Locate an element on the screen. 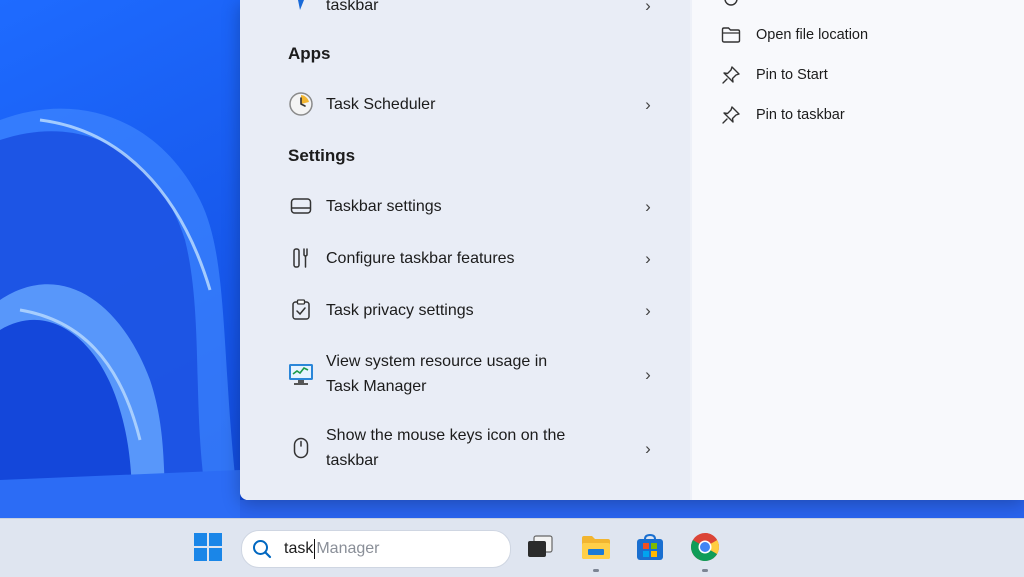 The height and width of the screenshot is (577, 1024). chrome-button is located at coordinates (705, 549).